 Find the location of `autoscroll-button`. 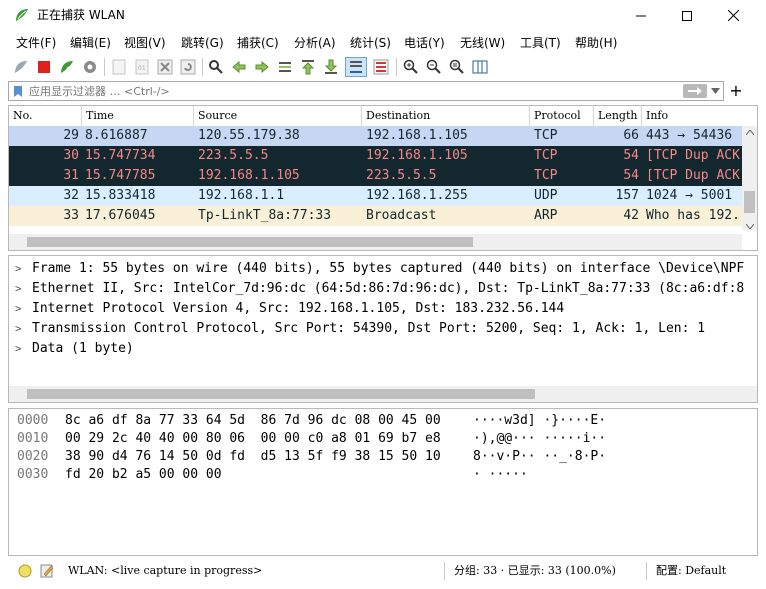

autoscroll-button is located at coordinates (356, 67).